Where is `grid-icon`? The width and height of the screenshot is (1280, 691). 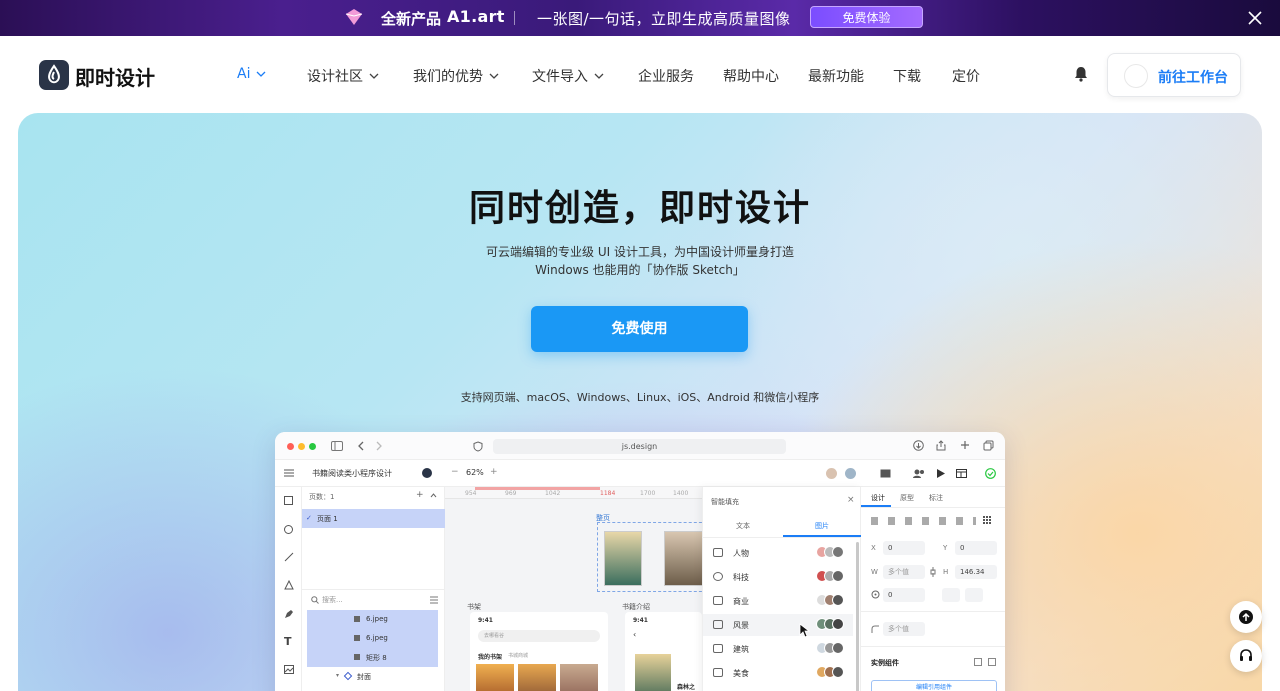 grid-icon is located at coordinates (990, 520).